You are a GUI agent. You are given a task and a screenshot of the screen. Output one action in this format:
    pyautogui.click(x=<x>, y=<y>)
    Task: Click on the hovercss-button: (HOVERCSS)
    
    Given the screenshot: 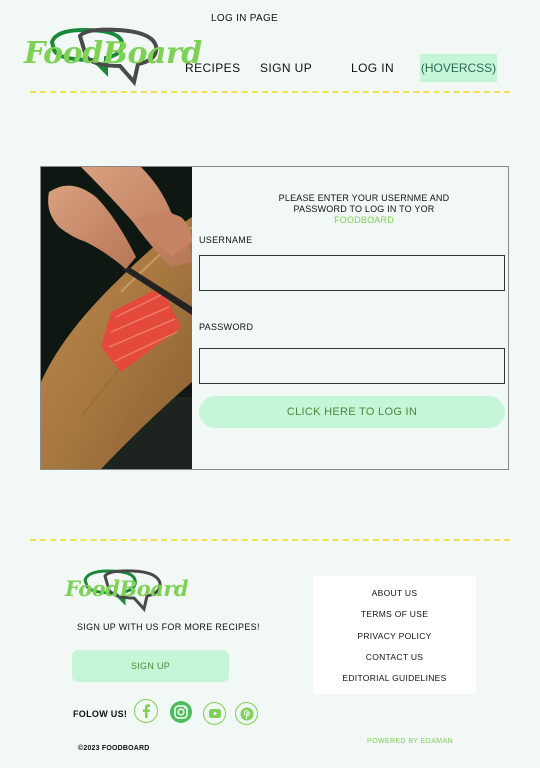 What is the action you would take?
    pyautogui.click(x=458, y=68)
    